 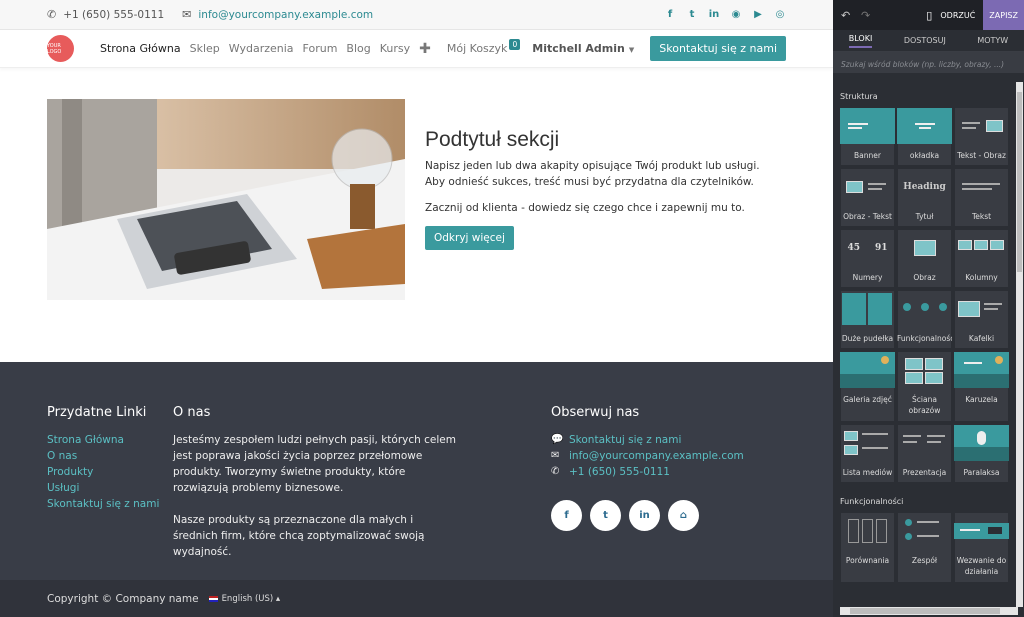 I want to click on tab-customize: DOSTOSUJ, so click(x=925, y=40).